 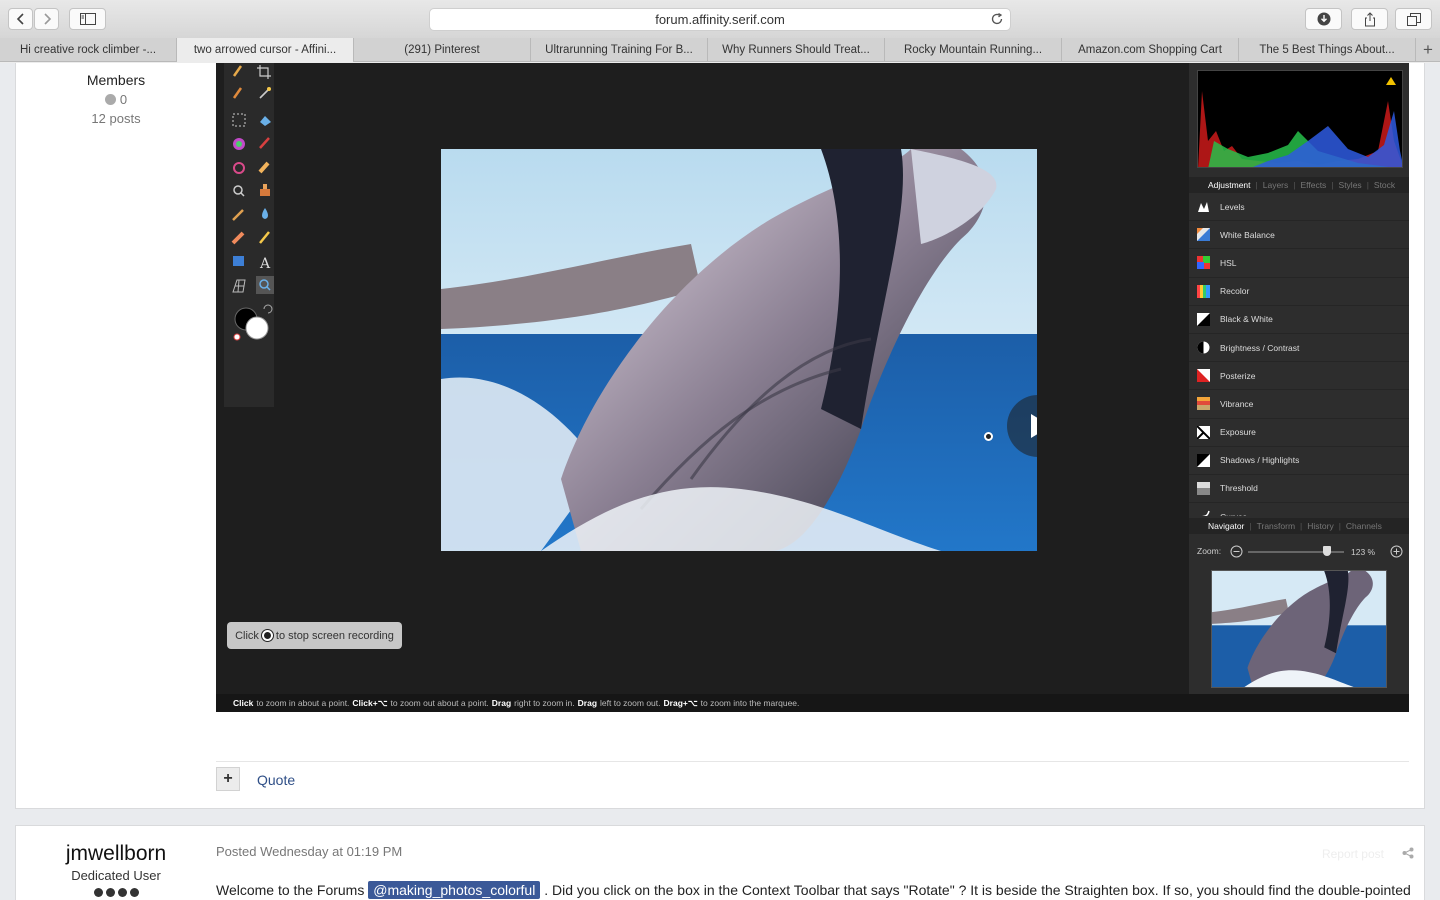 What do you see at coordinates (454, 890) in the screenshot?
I see `user-mention: @making_photos_colorful` at bounding box center [454, 890].